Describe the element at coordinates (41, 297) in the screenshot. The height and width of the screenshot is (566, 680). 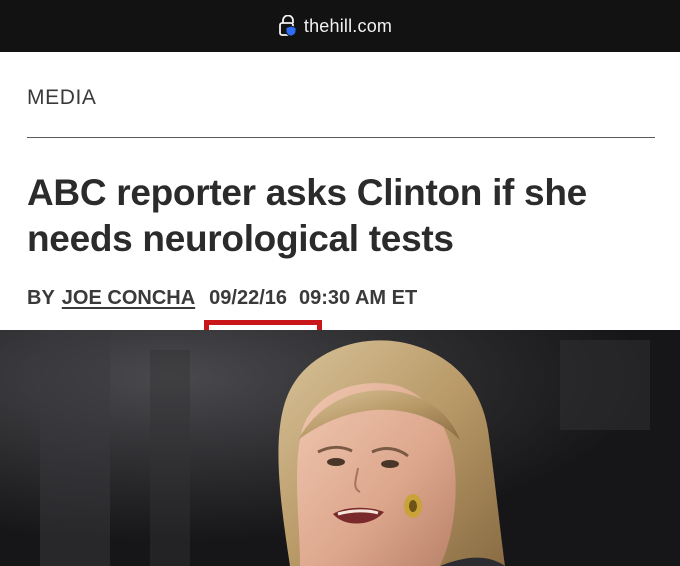
I see `byline-prefix: BY` at that location.